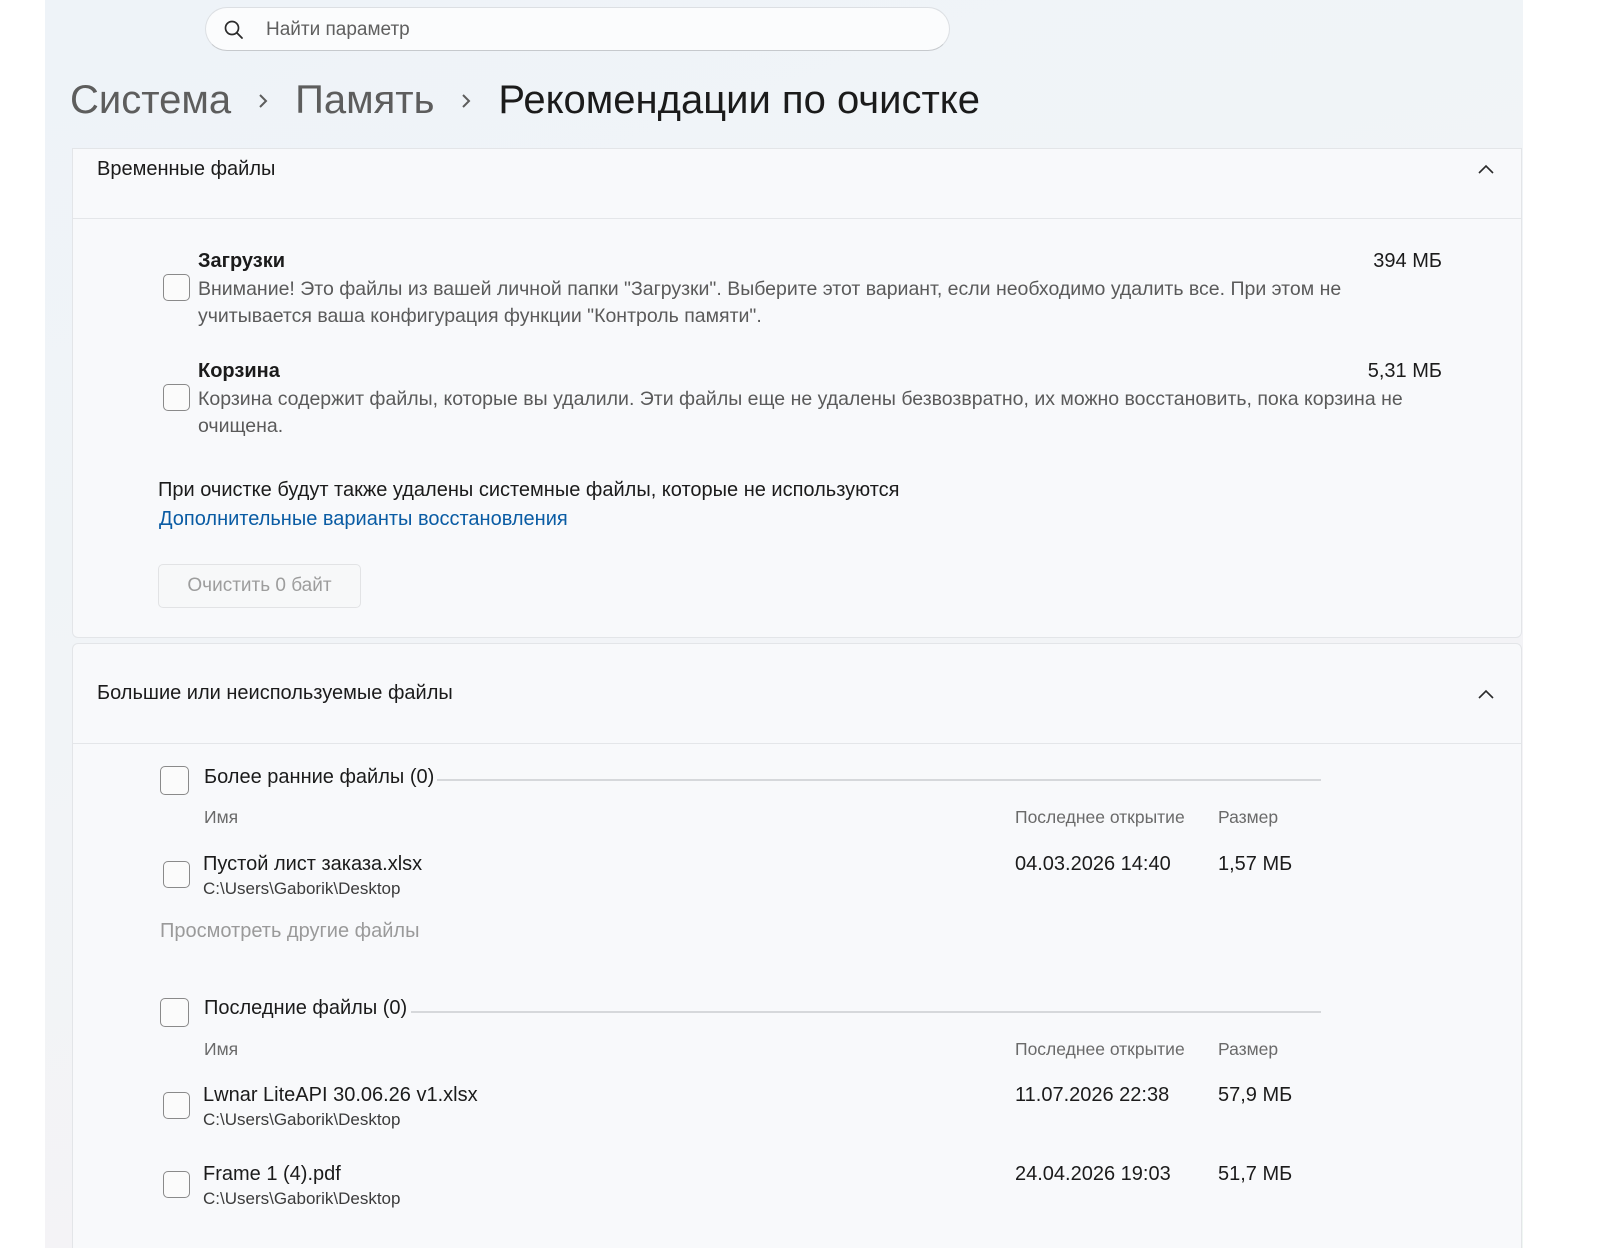 The width and height of the screenshot is (1619, 1248). I want to click on downloads-size: 394 МБ, so click(1407, 261).